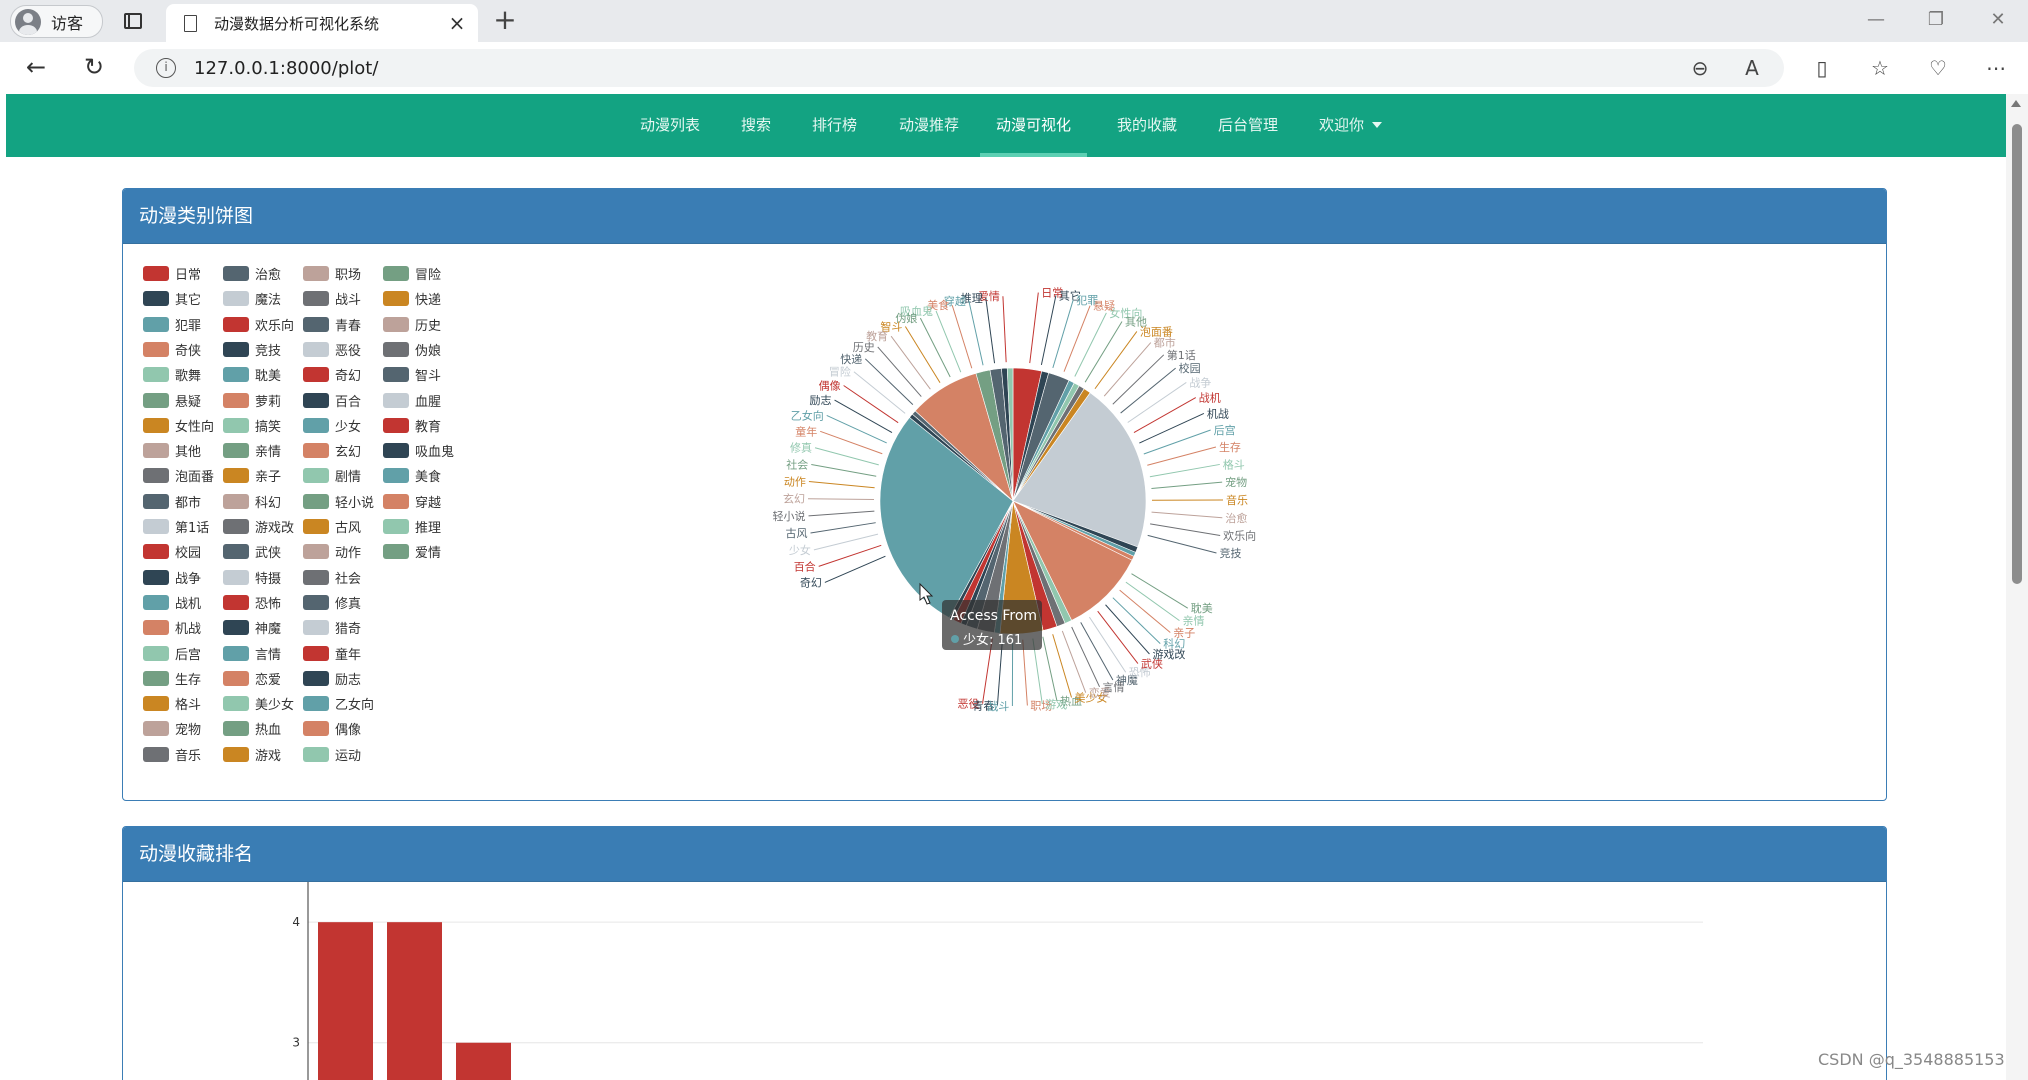  I want to click on favorites-icon: ☆, so click(1880, 68).